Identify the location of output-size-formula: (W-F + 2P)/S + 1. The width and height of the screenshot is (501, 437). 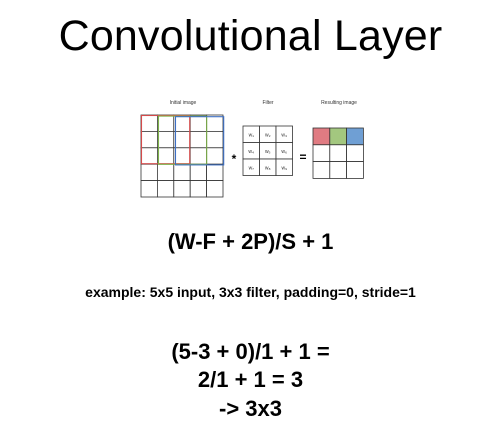
(250, 241).